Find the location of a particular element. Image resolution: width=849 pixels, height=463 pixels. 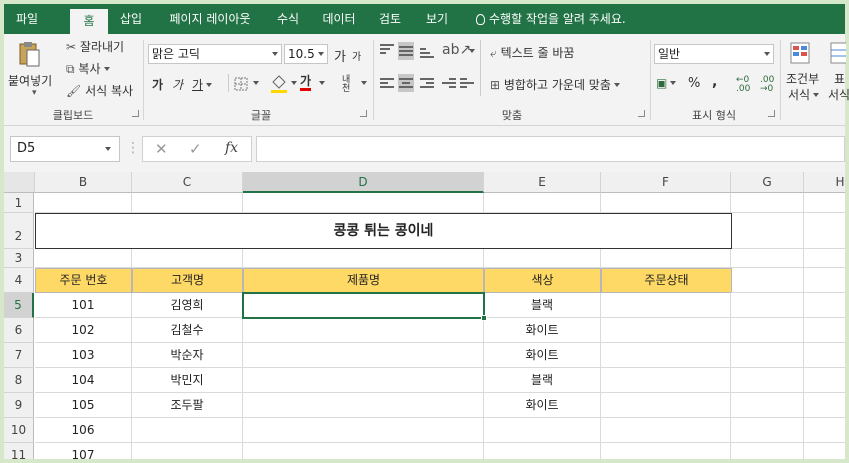

underline-button: 가 is located at coordinates (202, 84).